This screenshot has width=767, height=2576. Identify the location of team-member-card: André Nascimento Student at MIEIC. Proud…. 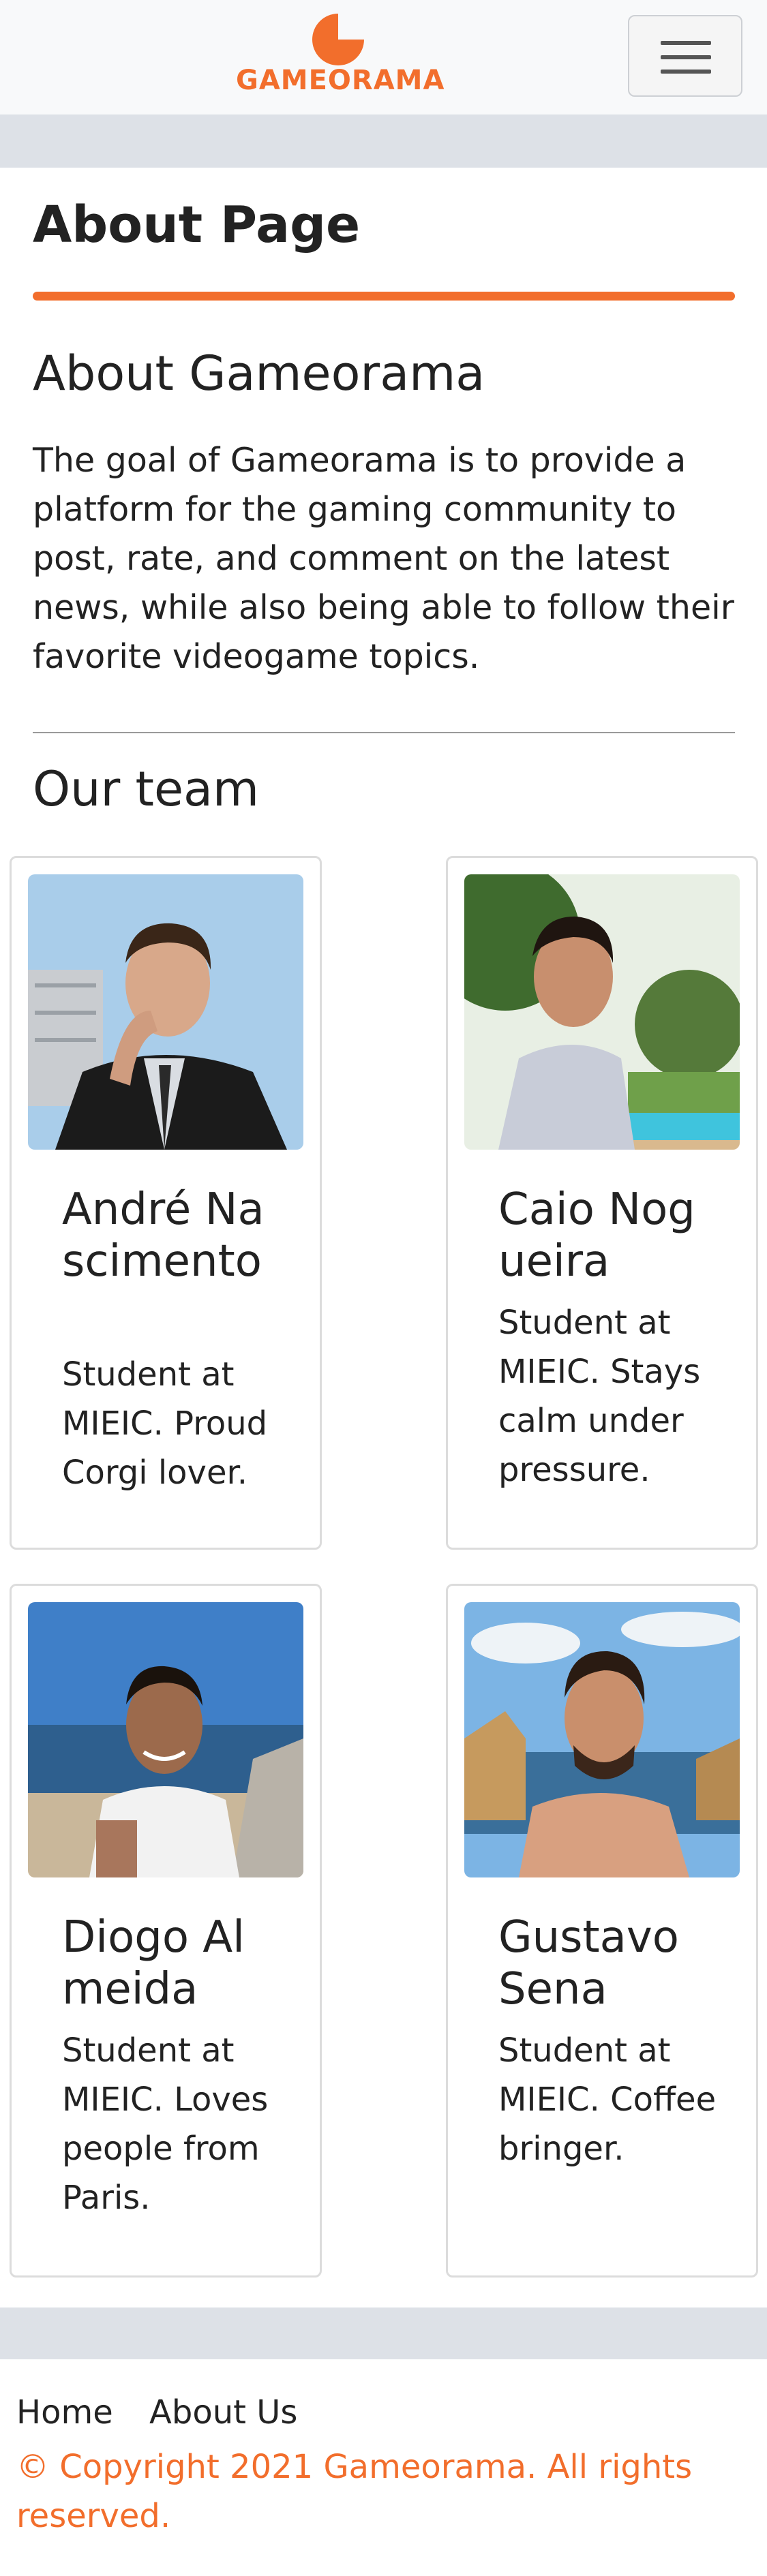
(166, 1203).